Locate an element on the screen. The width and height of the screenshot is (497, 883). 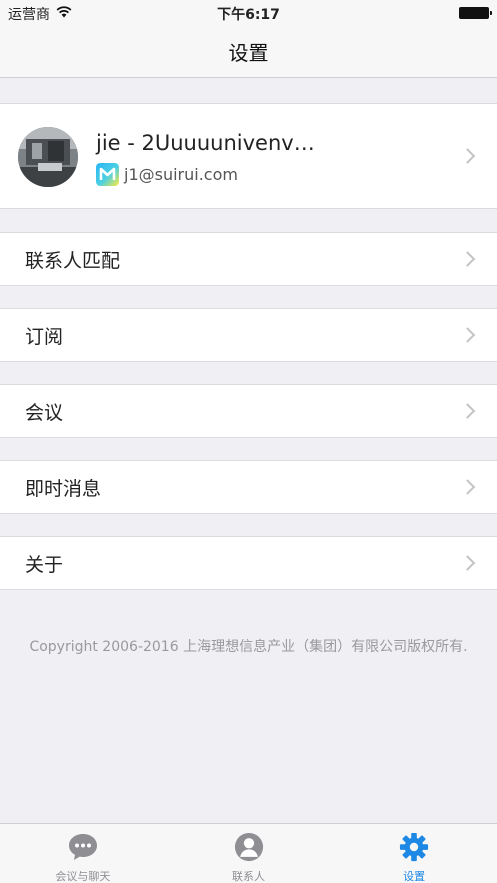
menu-item-label: 订阅 is located at coordinates (44, 336).